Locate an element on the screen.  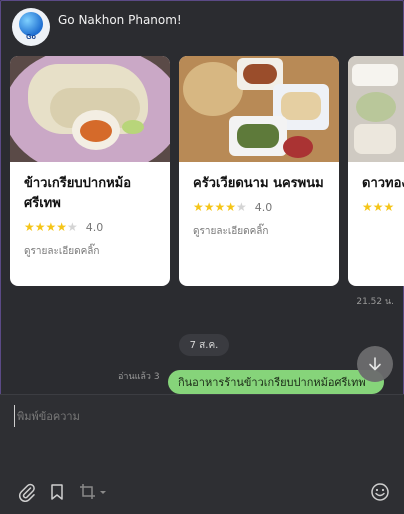
sender-name: Go Nakhon Phanom! is located at coordinates (120, 20).